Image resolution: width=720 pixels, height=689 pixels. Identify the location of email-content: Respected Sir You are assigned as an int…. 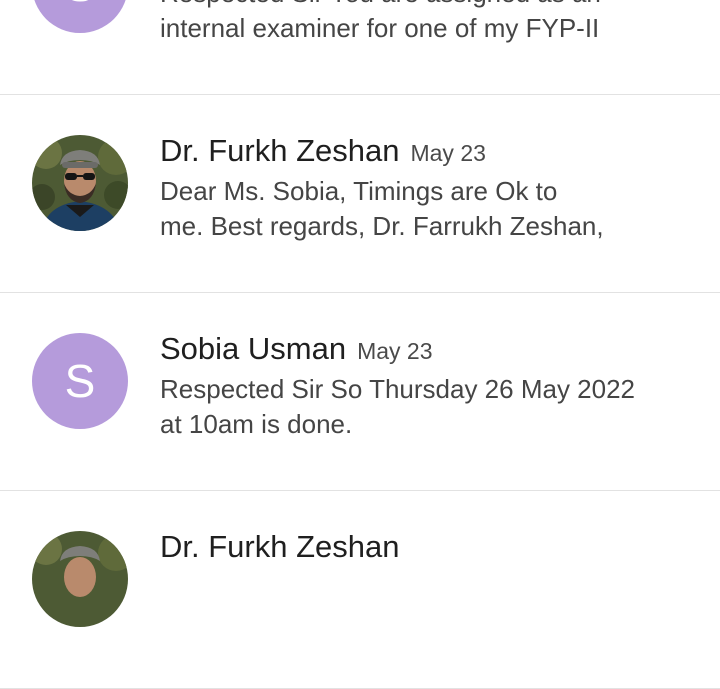
(425, 23).